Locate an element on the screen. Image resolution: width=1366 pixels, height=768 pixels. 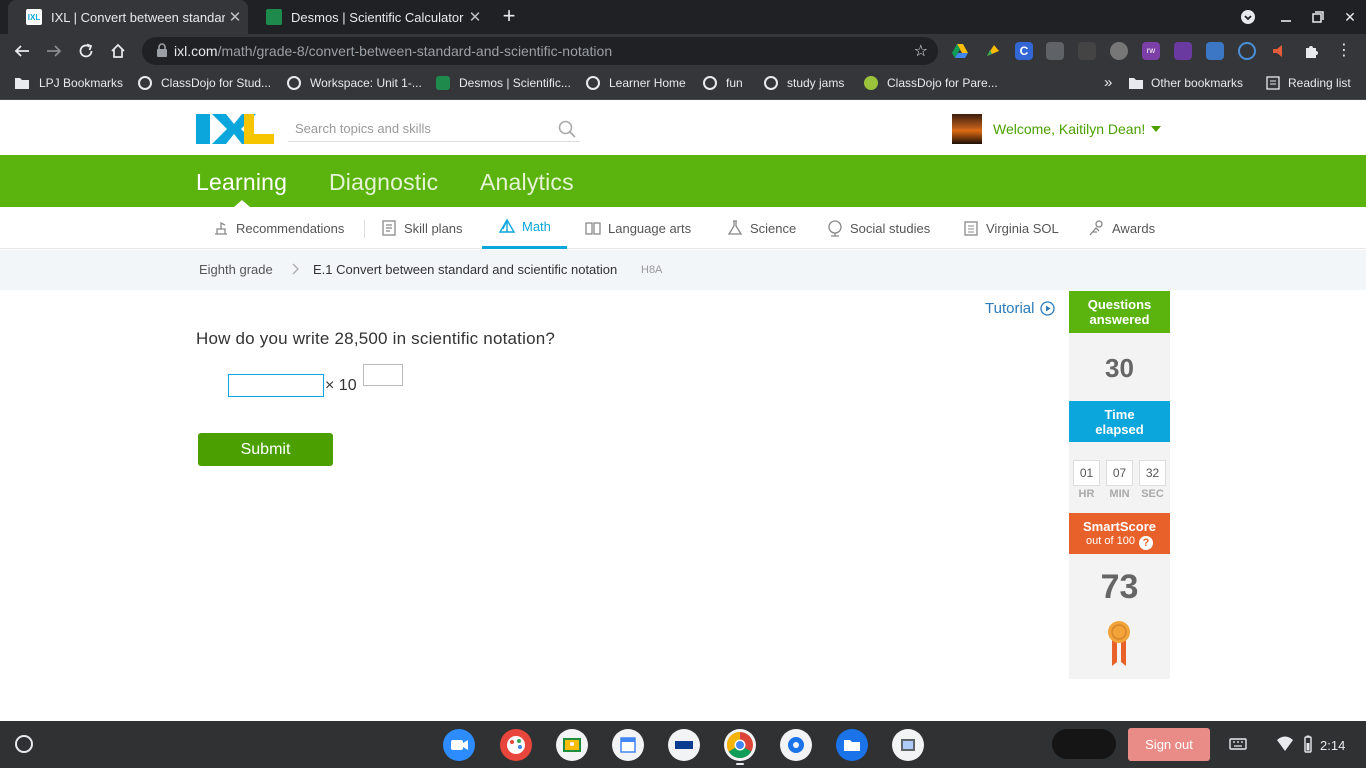
bookmark-label: Learner Home is located at coordinates (647, 83).